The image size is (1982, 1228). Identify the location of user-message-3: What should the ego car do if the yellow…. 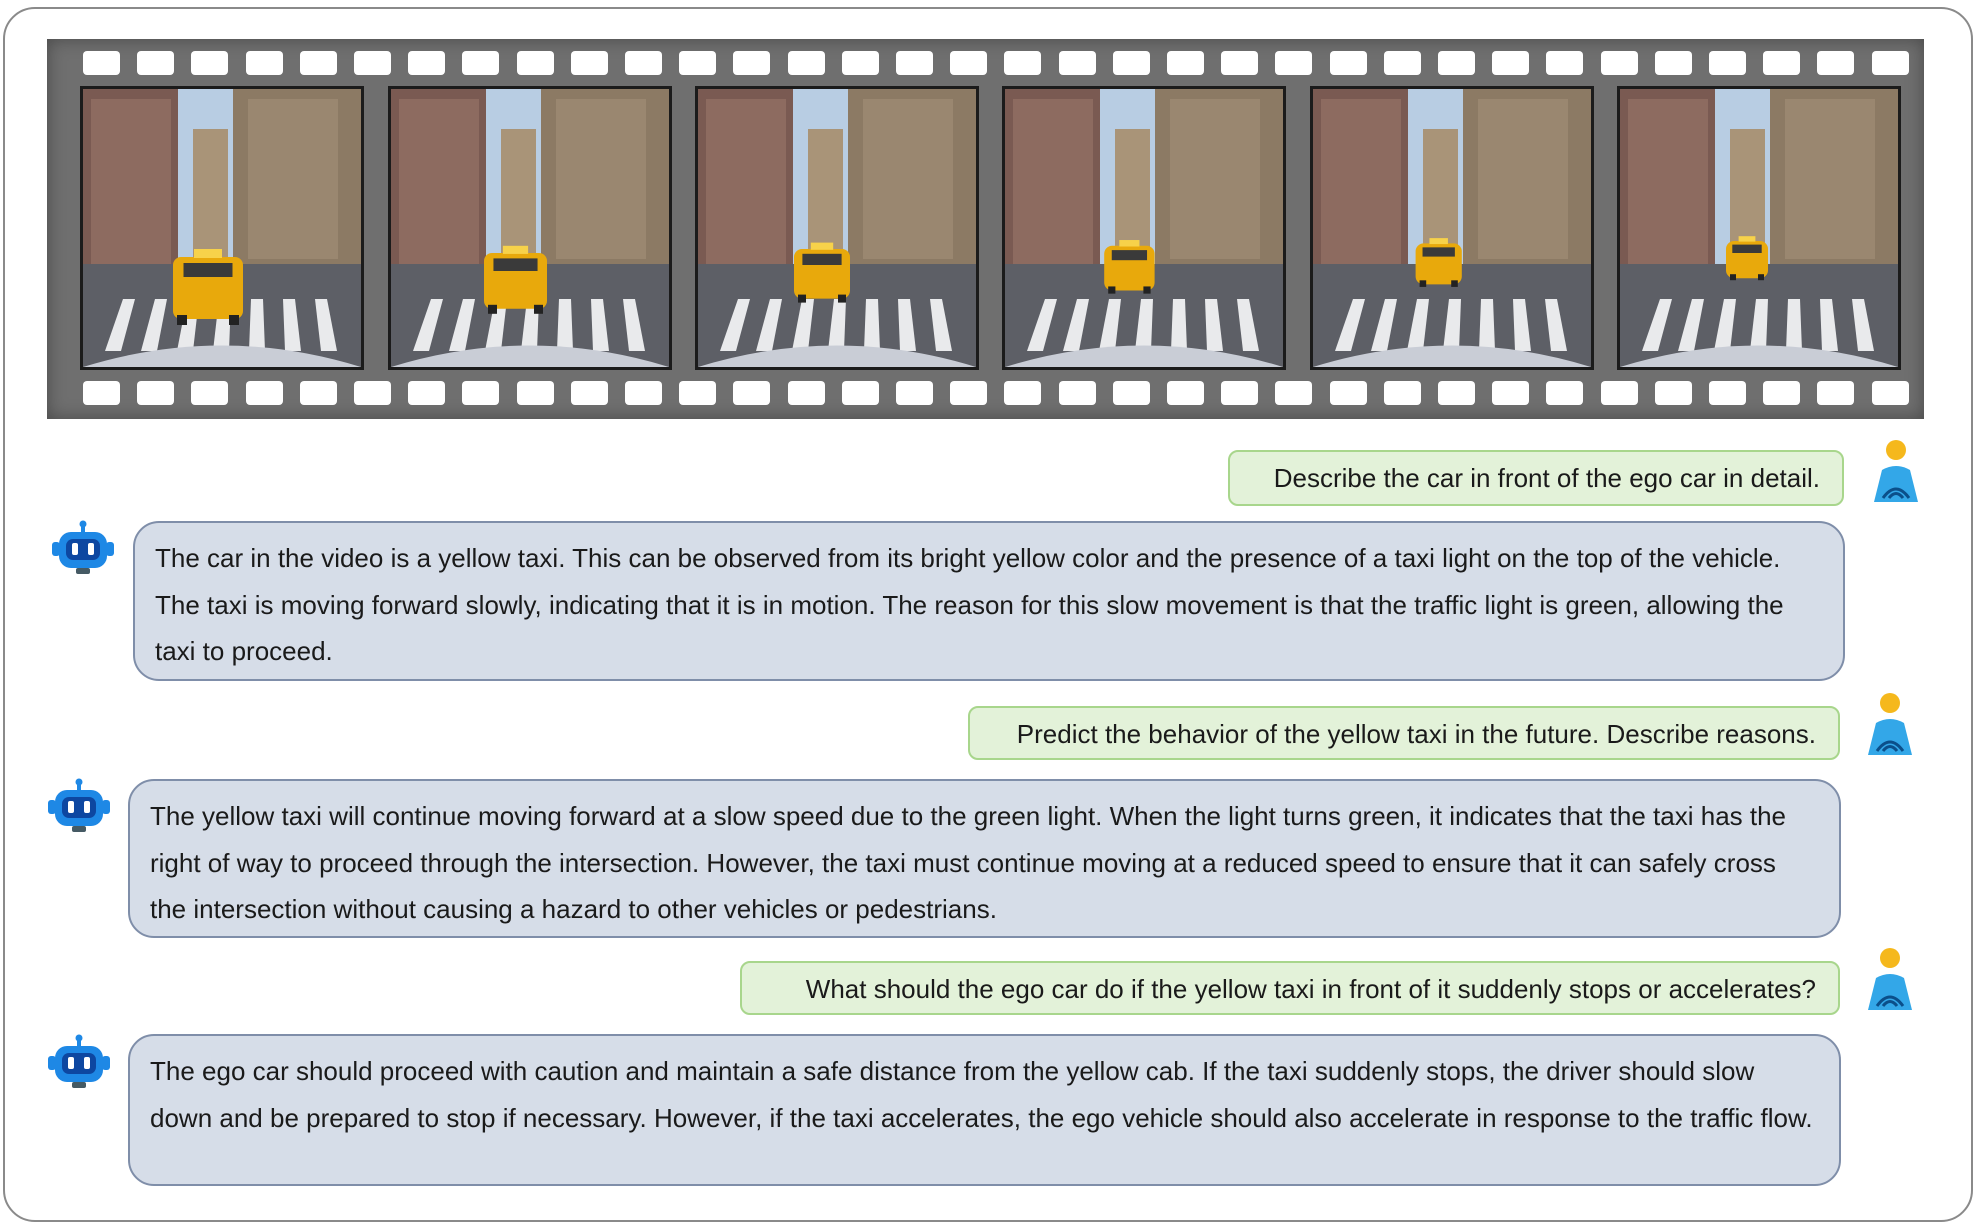
(1290, 988).